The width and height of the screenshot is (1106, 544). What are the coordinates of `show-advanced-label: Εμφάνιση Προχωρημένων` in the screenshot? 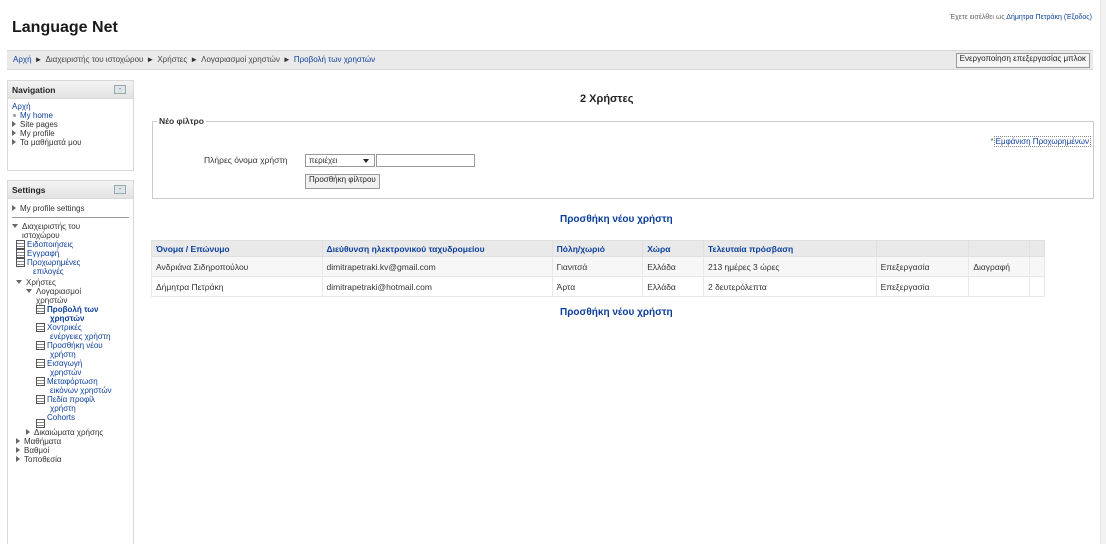 It's located at (1042, 141).